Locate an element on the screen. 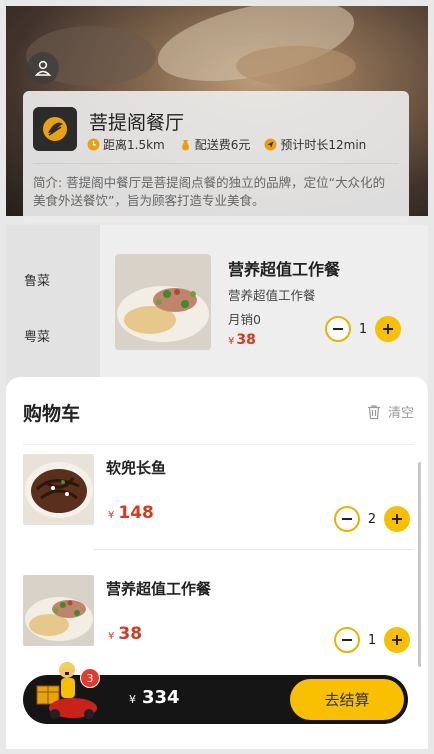 The height and width of the screenshot is (754, 434). shop-meta: 距离1.5km 配送费6元 预计时长12min is located at coordinates (233, 144).